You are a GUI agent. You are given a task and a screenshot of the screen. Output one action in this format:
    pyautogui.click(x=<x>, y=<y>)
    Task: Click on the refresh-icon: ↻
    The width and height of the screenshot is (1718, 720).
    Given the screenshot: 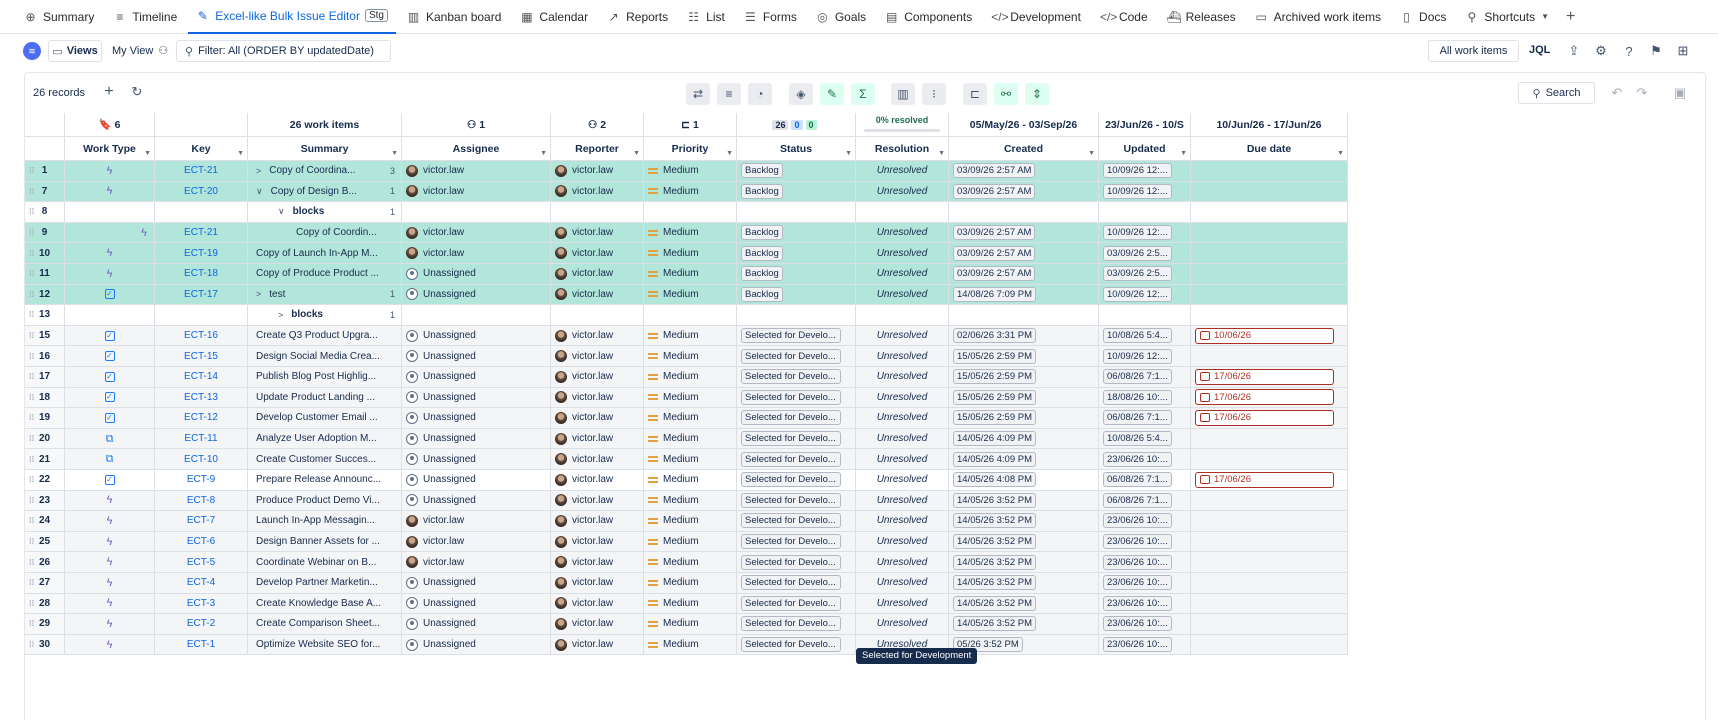 What is the action you would take?
    pyautogui.click(x=137, y=92)
    